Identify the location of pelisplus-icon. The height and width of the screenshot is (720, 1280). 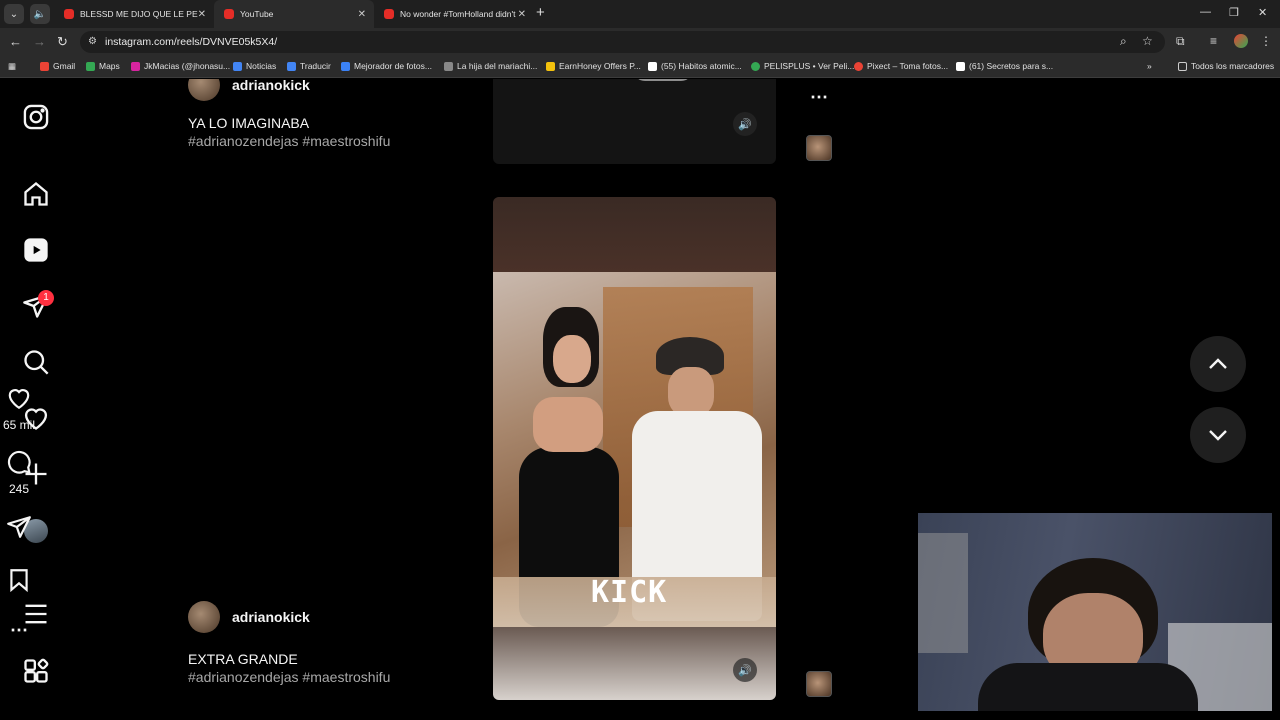
(755, 66).